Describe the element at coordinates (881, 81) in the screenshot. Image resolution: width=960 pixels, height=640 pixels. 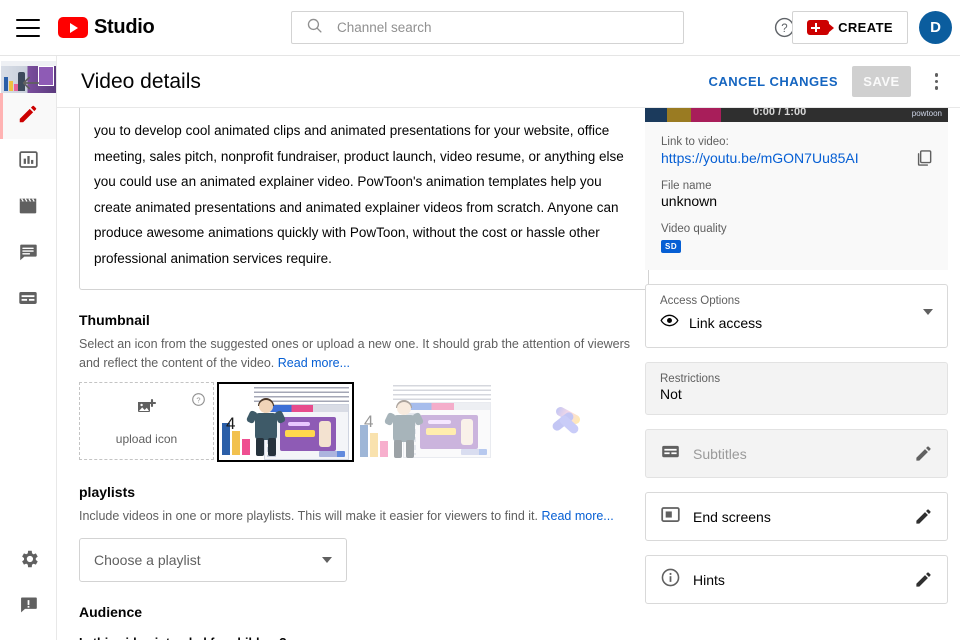
I see `save-button: SAVE` at that location.